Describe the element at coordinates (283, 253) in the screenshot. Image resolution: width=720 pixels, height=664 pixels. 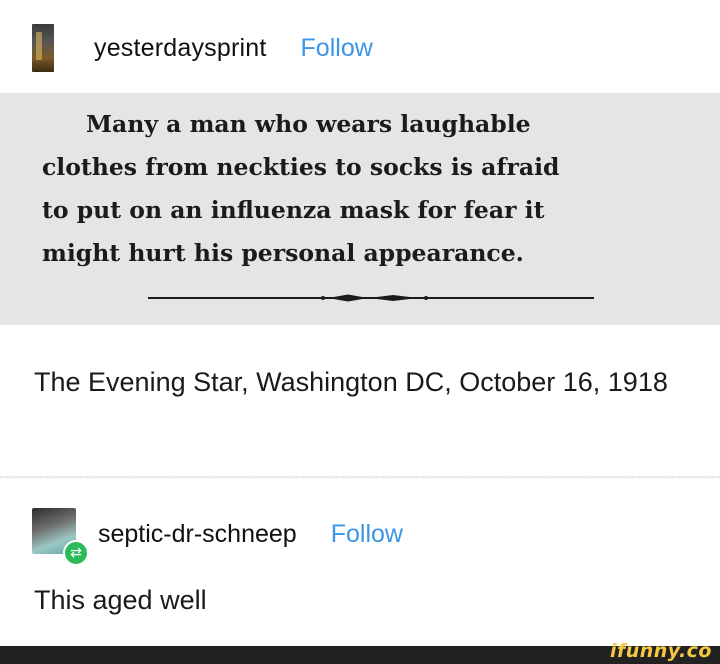
I see `clipping-line: might hurt his personal appearance.` at that location.